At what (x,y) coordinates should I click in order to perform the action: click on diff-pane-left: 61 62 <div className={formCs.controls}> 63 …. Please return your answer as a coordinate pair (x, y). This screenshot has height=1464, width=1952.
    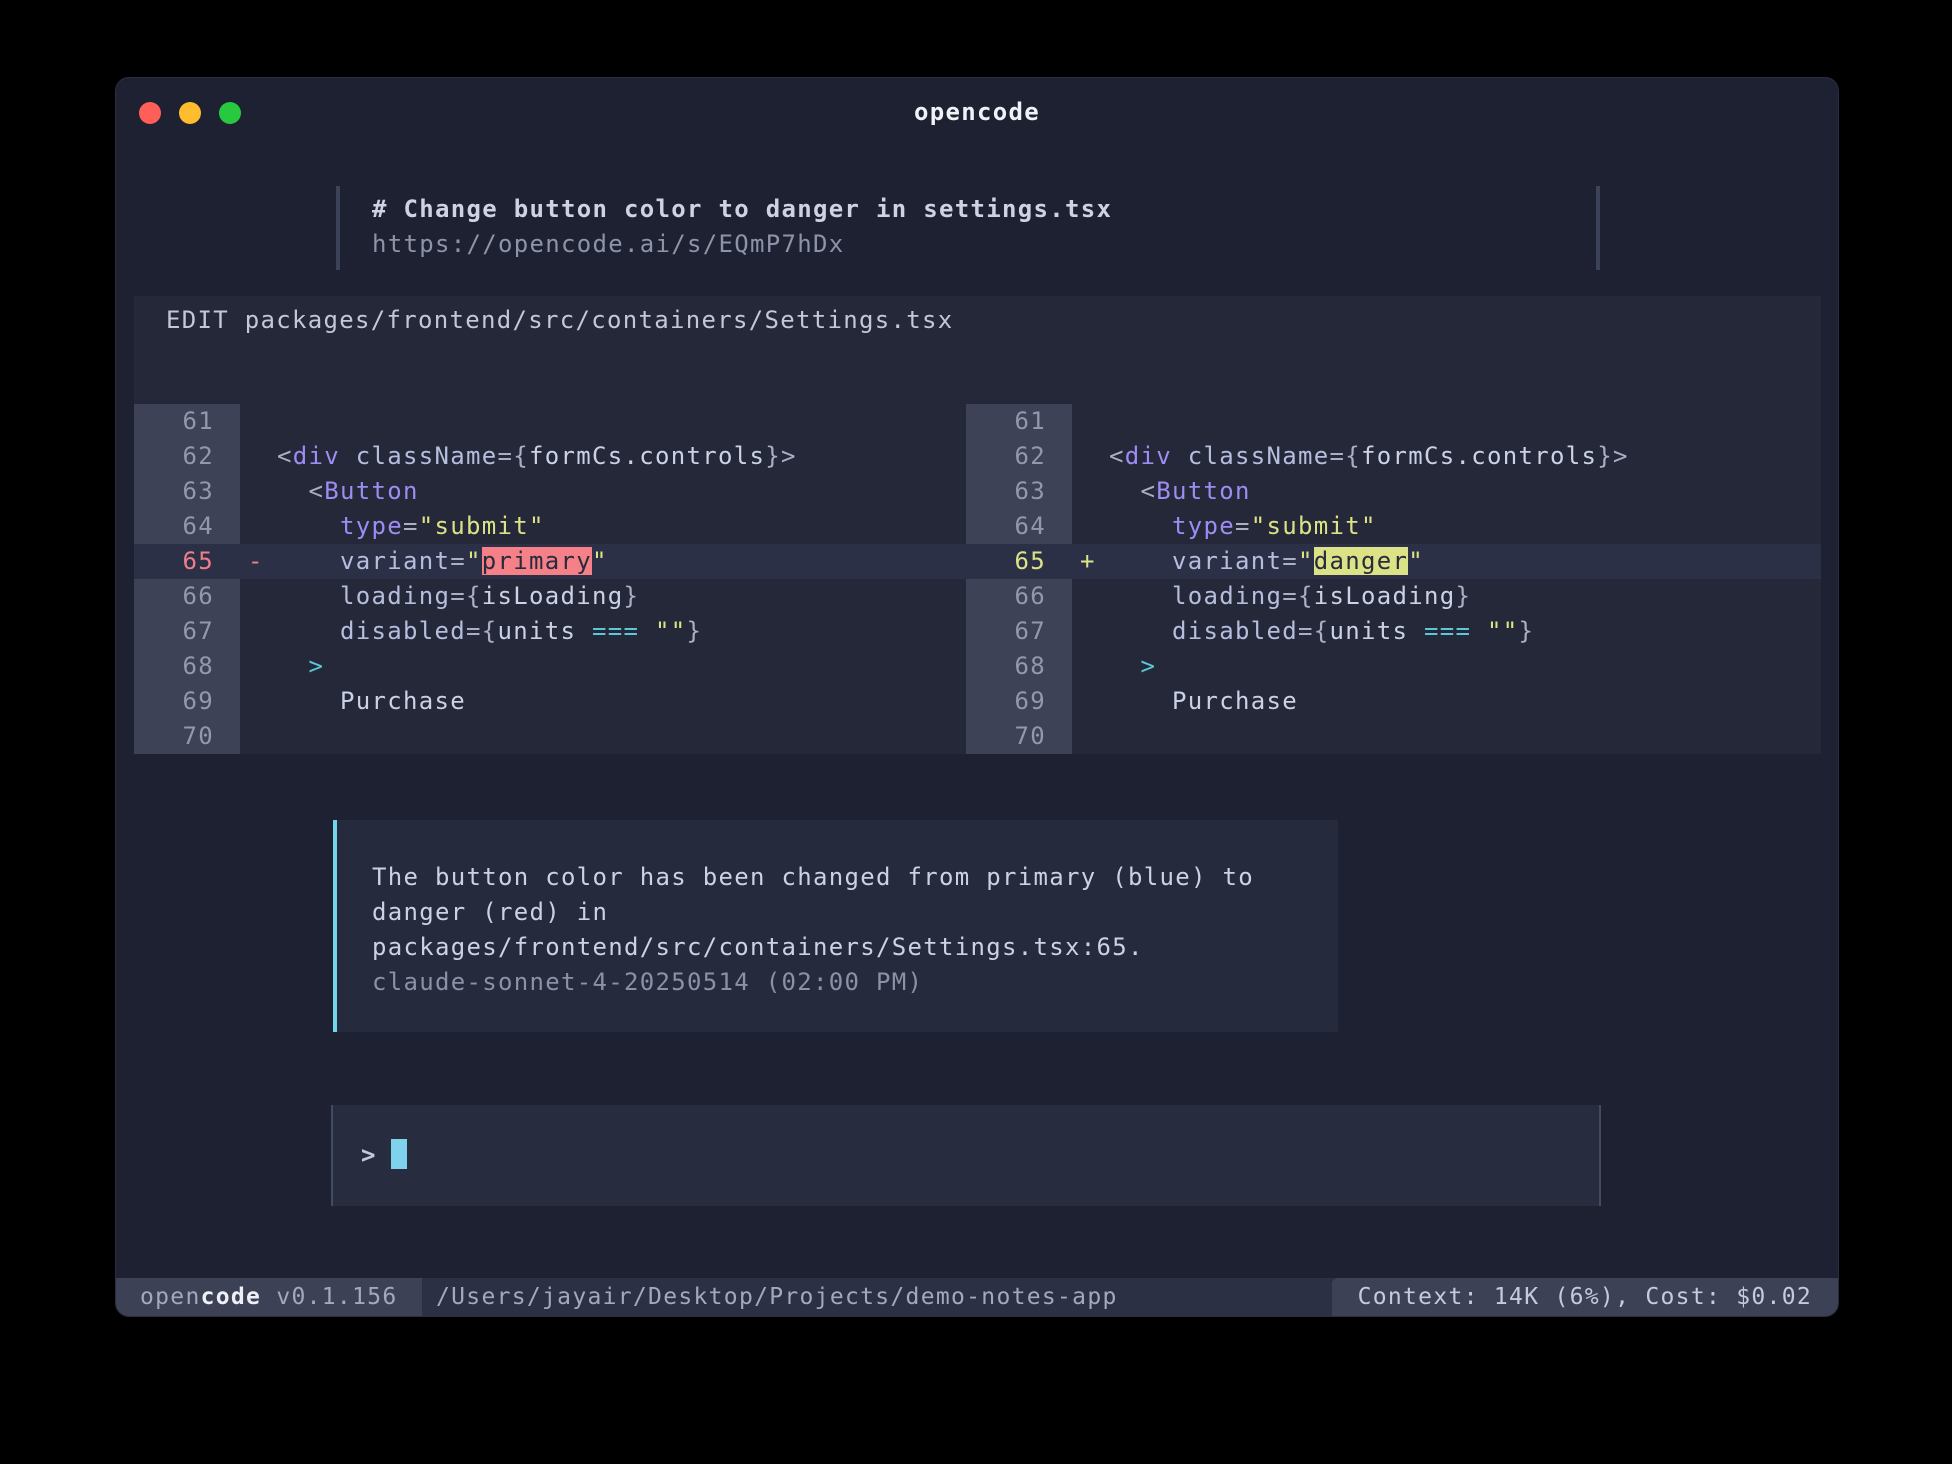
    Looking at the image, I should click on (550, 579).